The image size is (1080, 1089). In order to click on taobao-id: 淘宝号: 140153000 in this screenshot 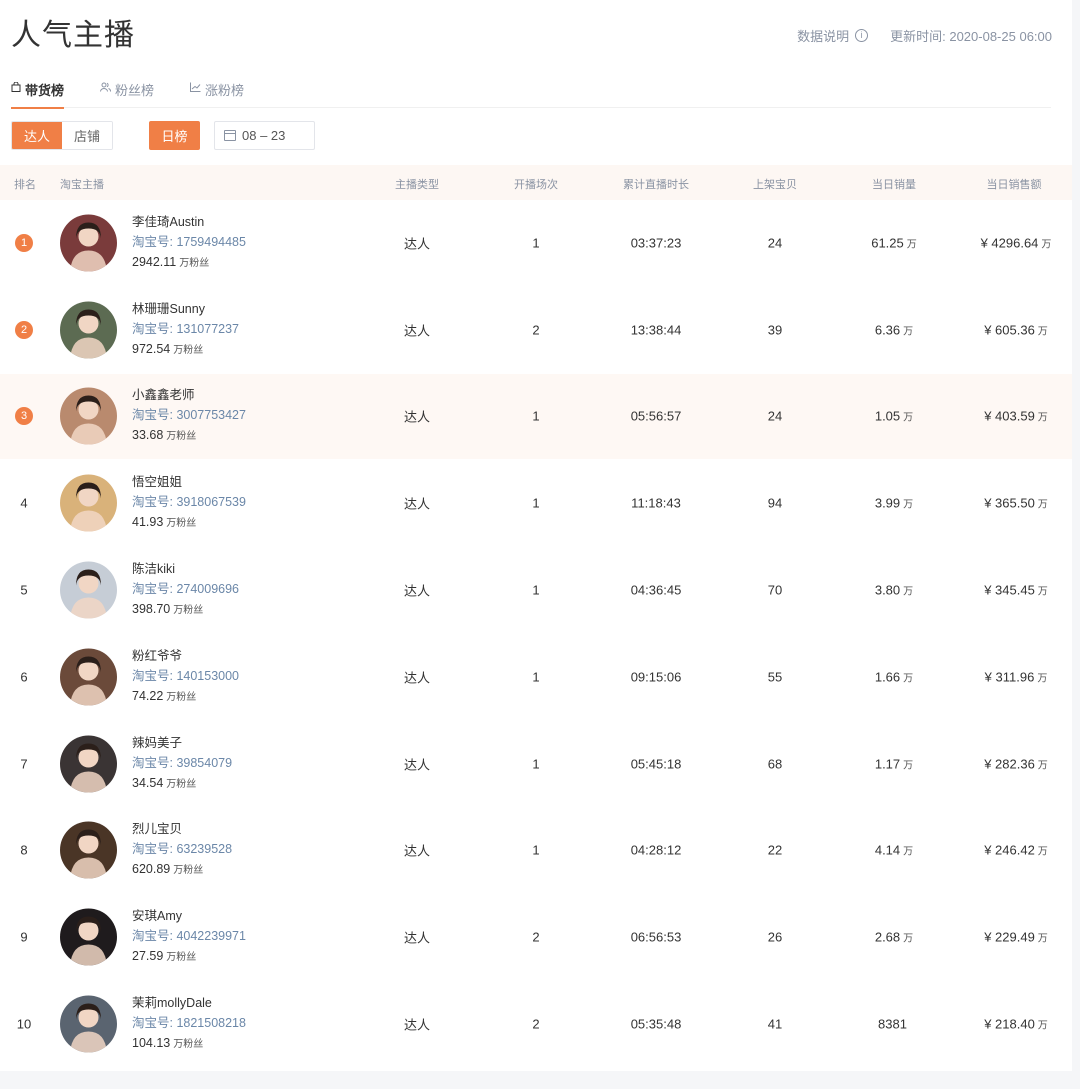, I will do `click(186, 675)`.